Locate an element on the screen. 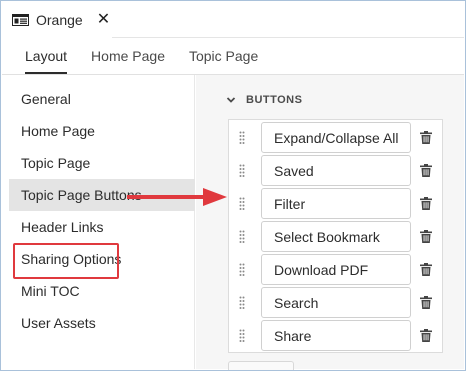  sidebar-item-home-page: Home Page is located at coordinates (102, 131).